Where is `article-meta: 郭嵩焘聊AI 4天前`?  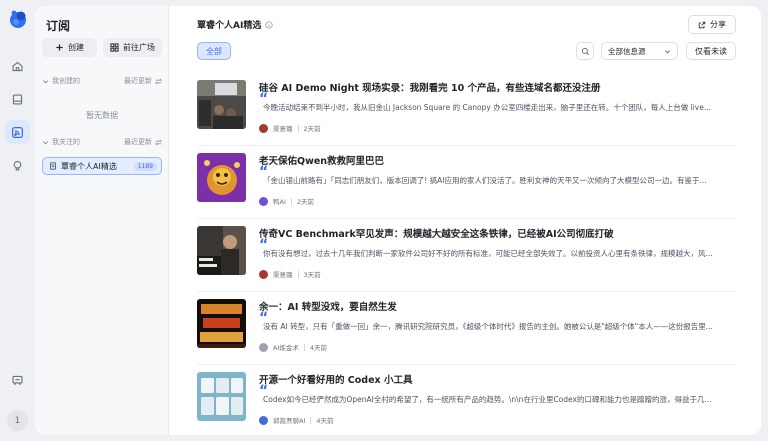
article-meta: 郭嵩焘聊AI 4天前 is located at coordinates (296, 420).